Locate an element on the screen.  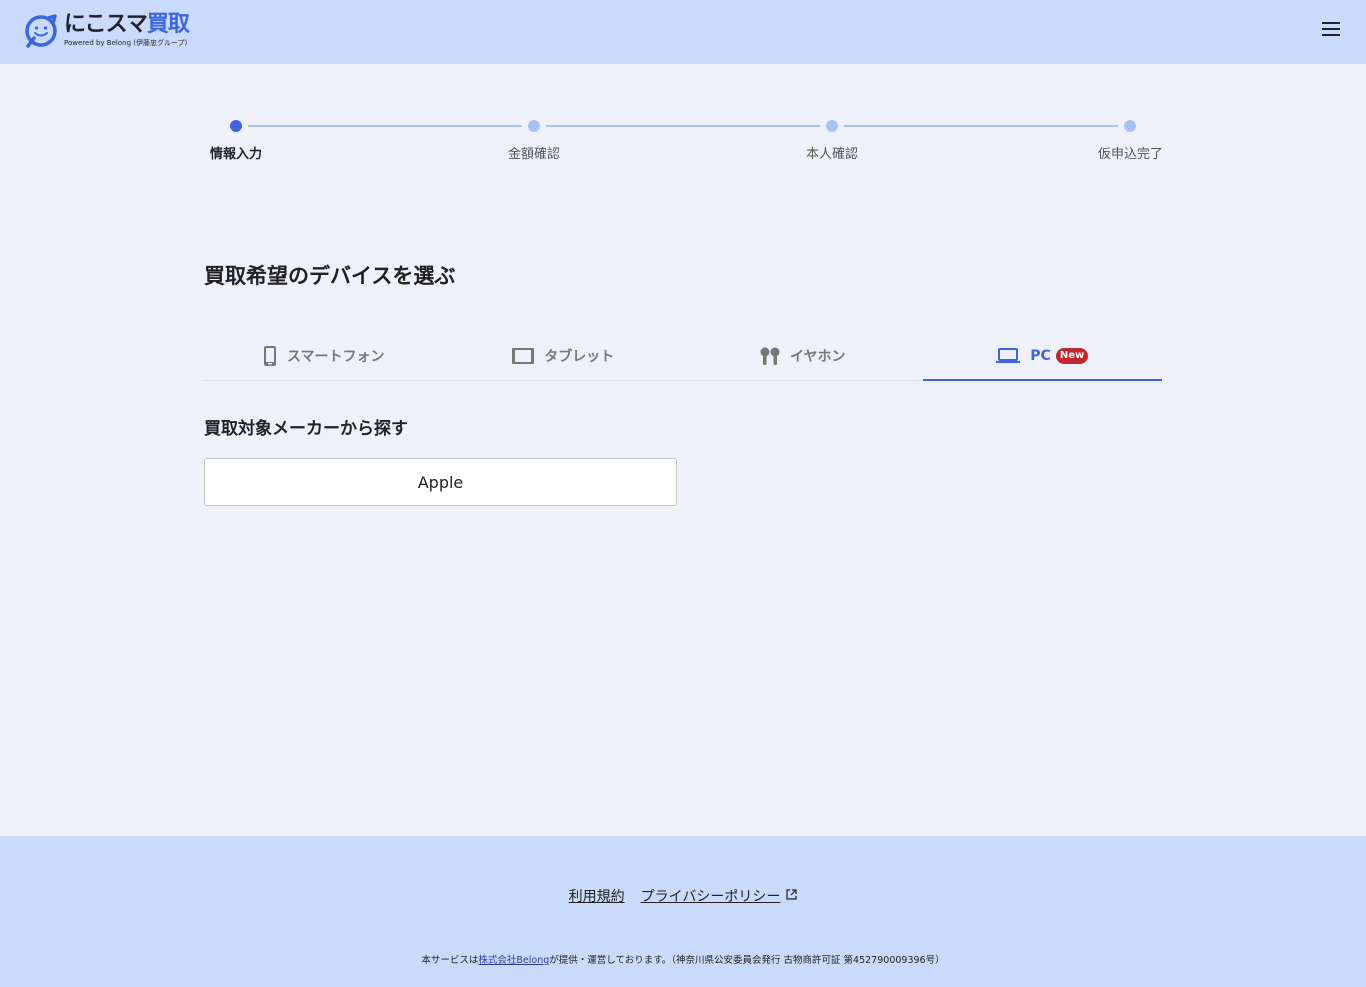
earphones-icon is located at coordinates (770, 356).